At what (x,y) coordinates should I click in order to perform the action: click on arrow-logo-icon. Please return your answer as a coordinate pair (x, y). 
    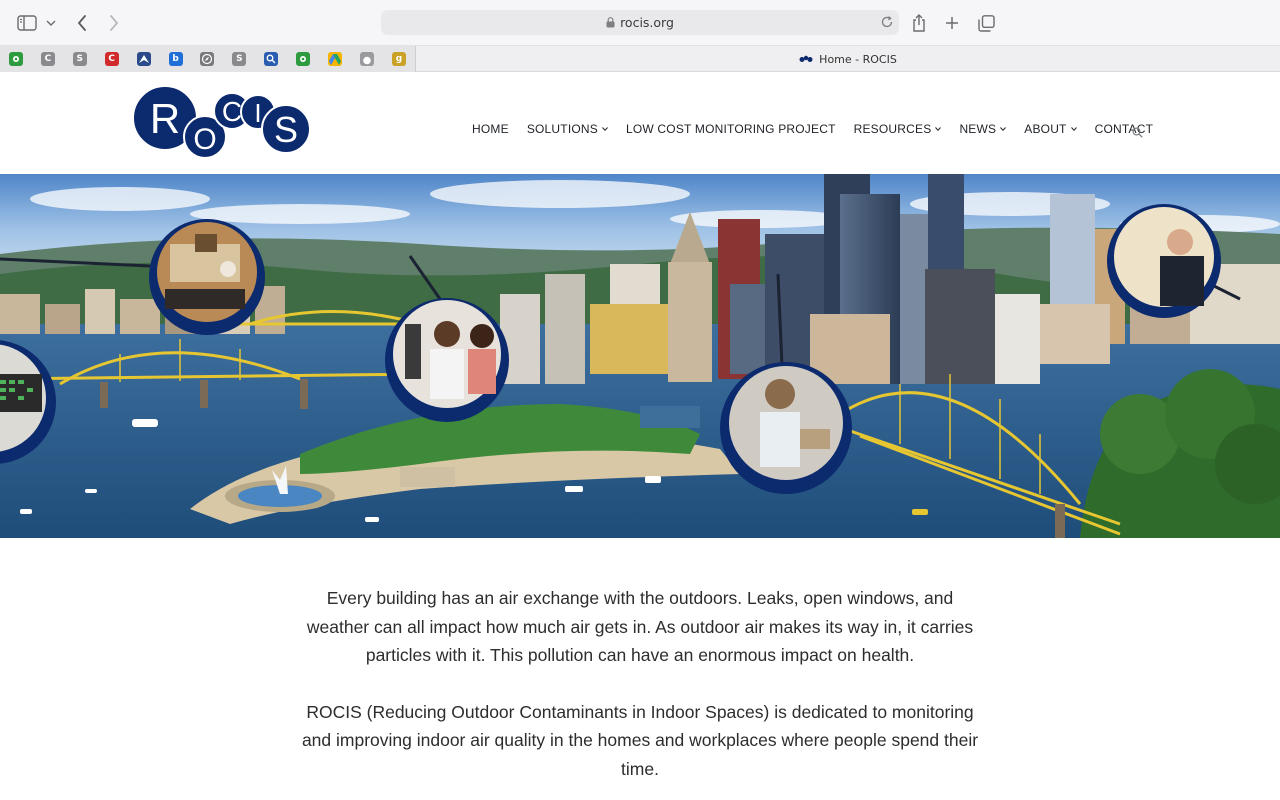
    Looking at the image, I should click on (143, 59).